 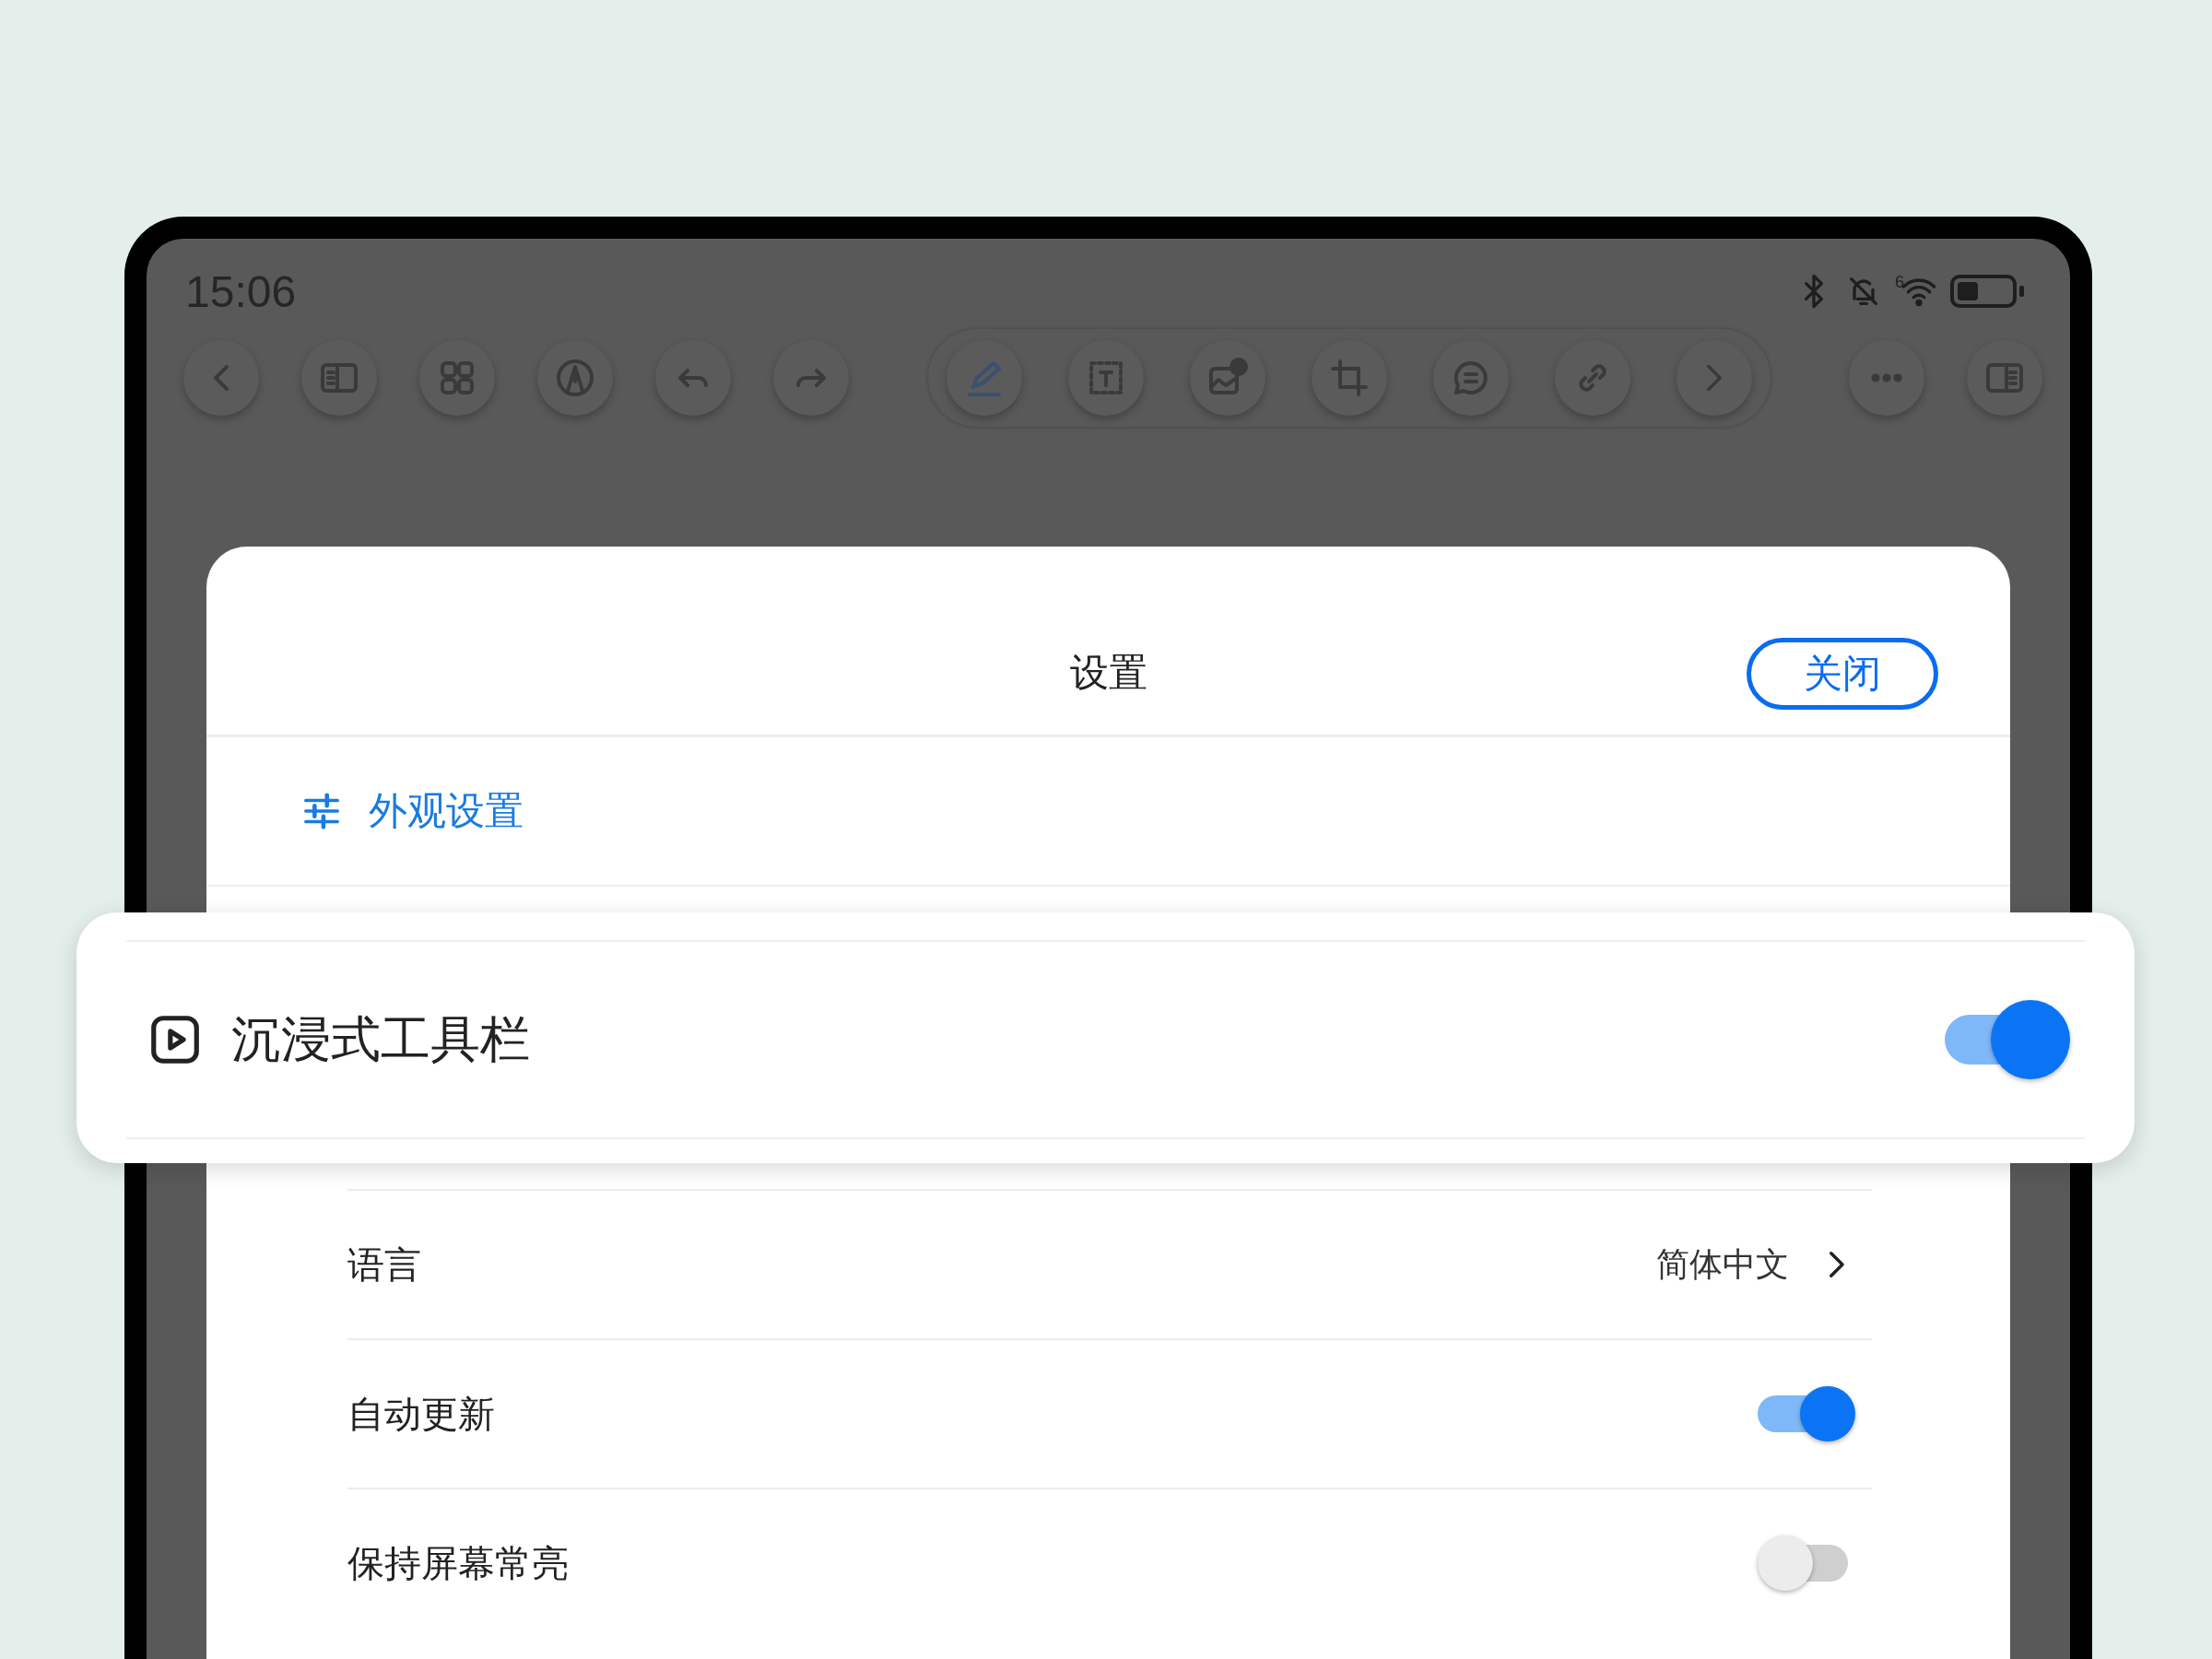 I want to click on setting-value: 简体中文, so click(x=1722, y=1264).